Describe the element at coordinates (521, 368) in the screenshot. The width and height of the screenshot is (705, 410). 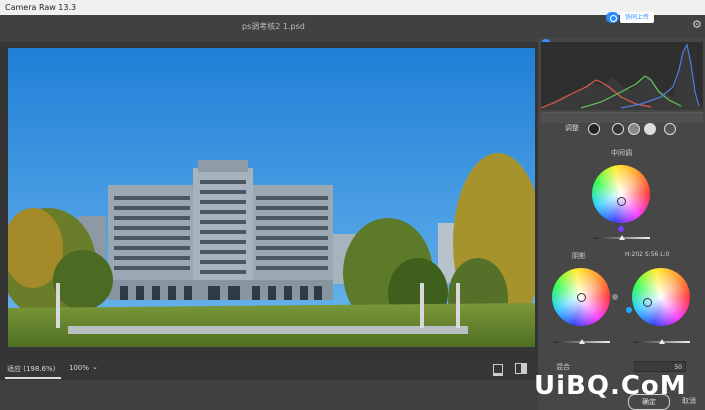
I see `before-after-icon` at that location.